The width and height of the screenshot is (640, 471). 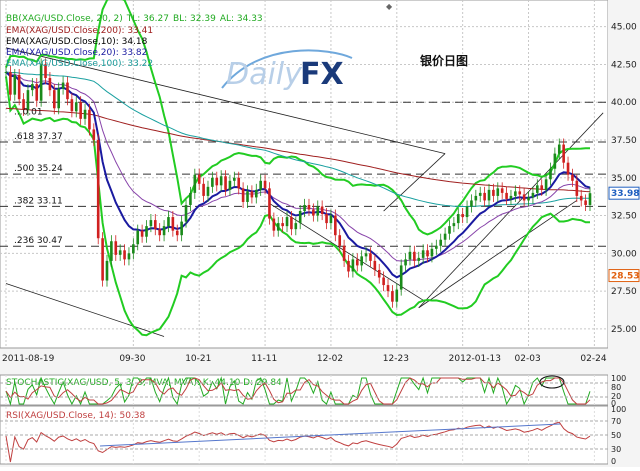 What do you see at coordinates (194, 19) in the screenshot?
I see `legend-bb-bl: BL: 32.39` at bounding box center [194, 19].